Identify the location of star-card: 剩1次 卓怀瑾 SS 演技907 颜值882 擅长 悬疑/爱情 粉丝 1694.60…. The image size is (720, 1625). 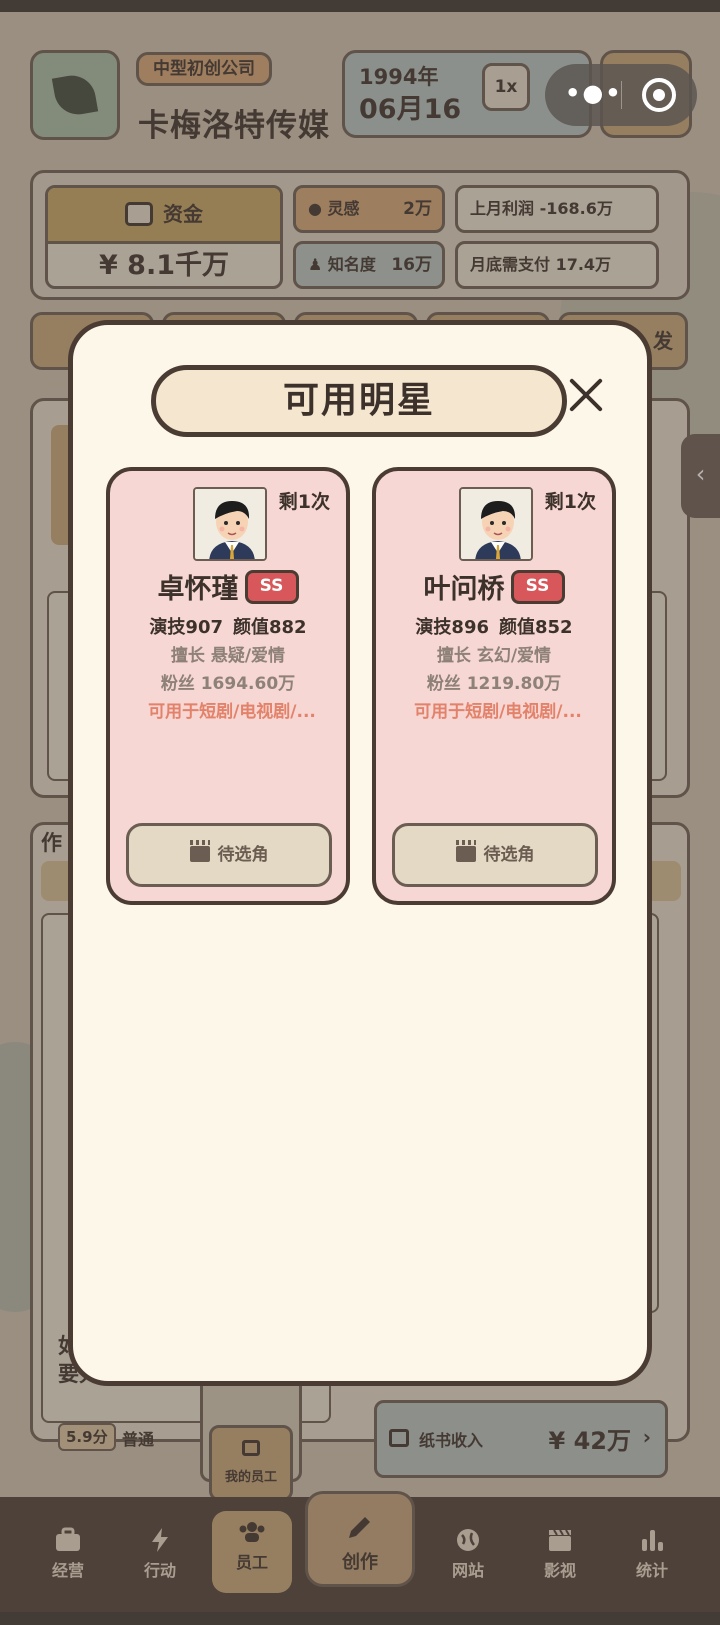
(228, 686).